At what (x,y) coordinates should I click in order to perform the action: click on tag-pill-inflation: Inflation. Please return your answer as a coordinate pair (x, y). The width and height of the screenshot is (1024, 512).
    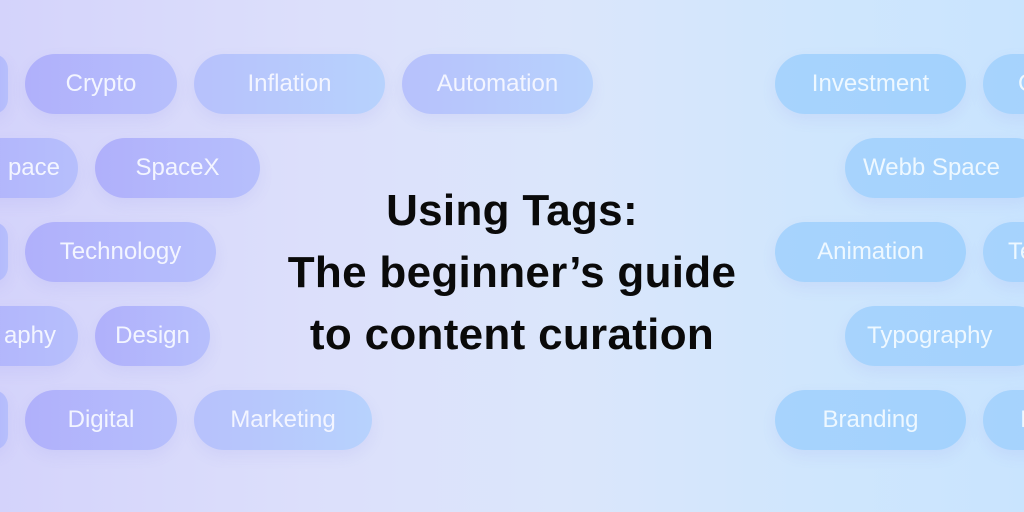
    Looking at the image, I should click on (289, 84).